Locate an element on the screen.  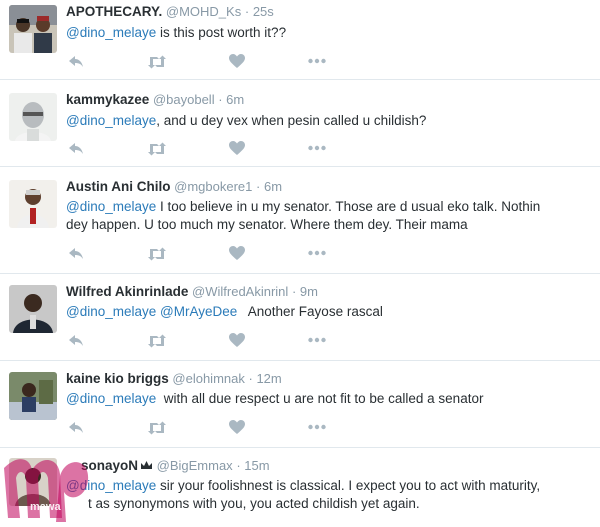
user-handle: @mgbokere1 is located at coordinates (213, 186).